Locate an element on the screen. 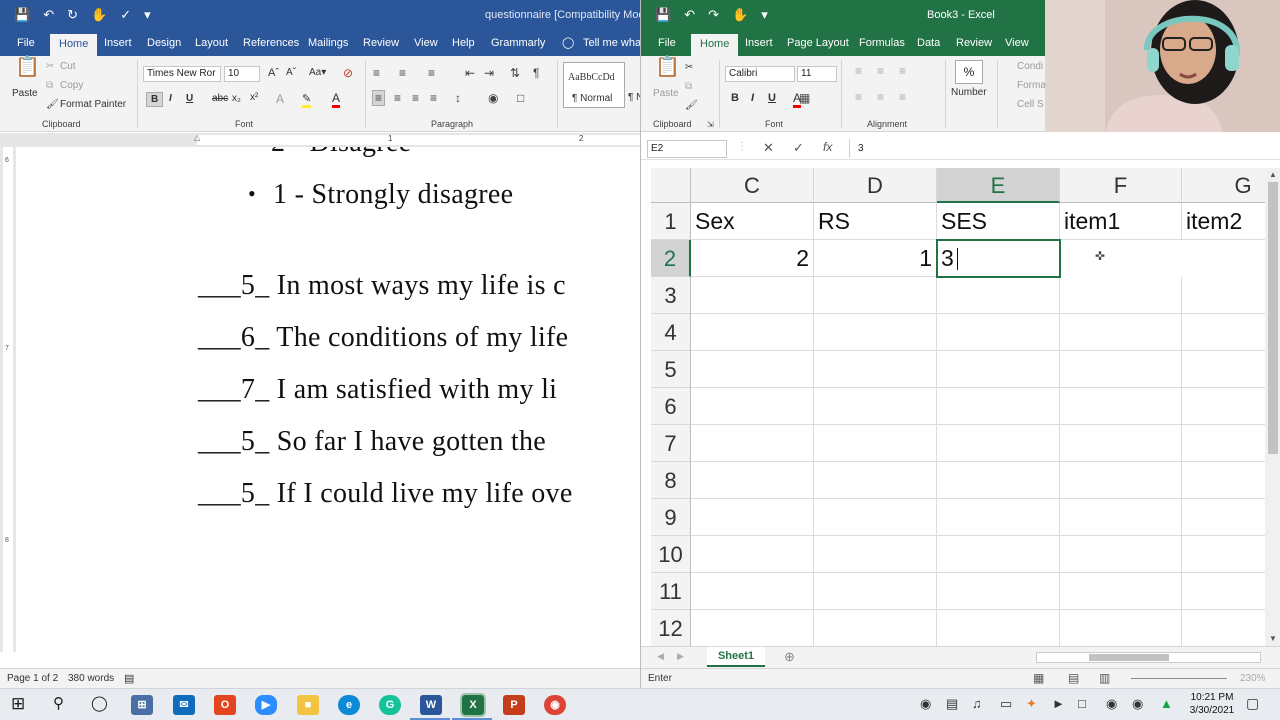  word-tab-file: File is located at coordinates (26, 43).